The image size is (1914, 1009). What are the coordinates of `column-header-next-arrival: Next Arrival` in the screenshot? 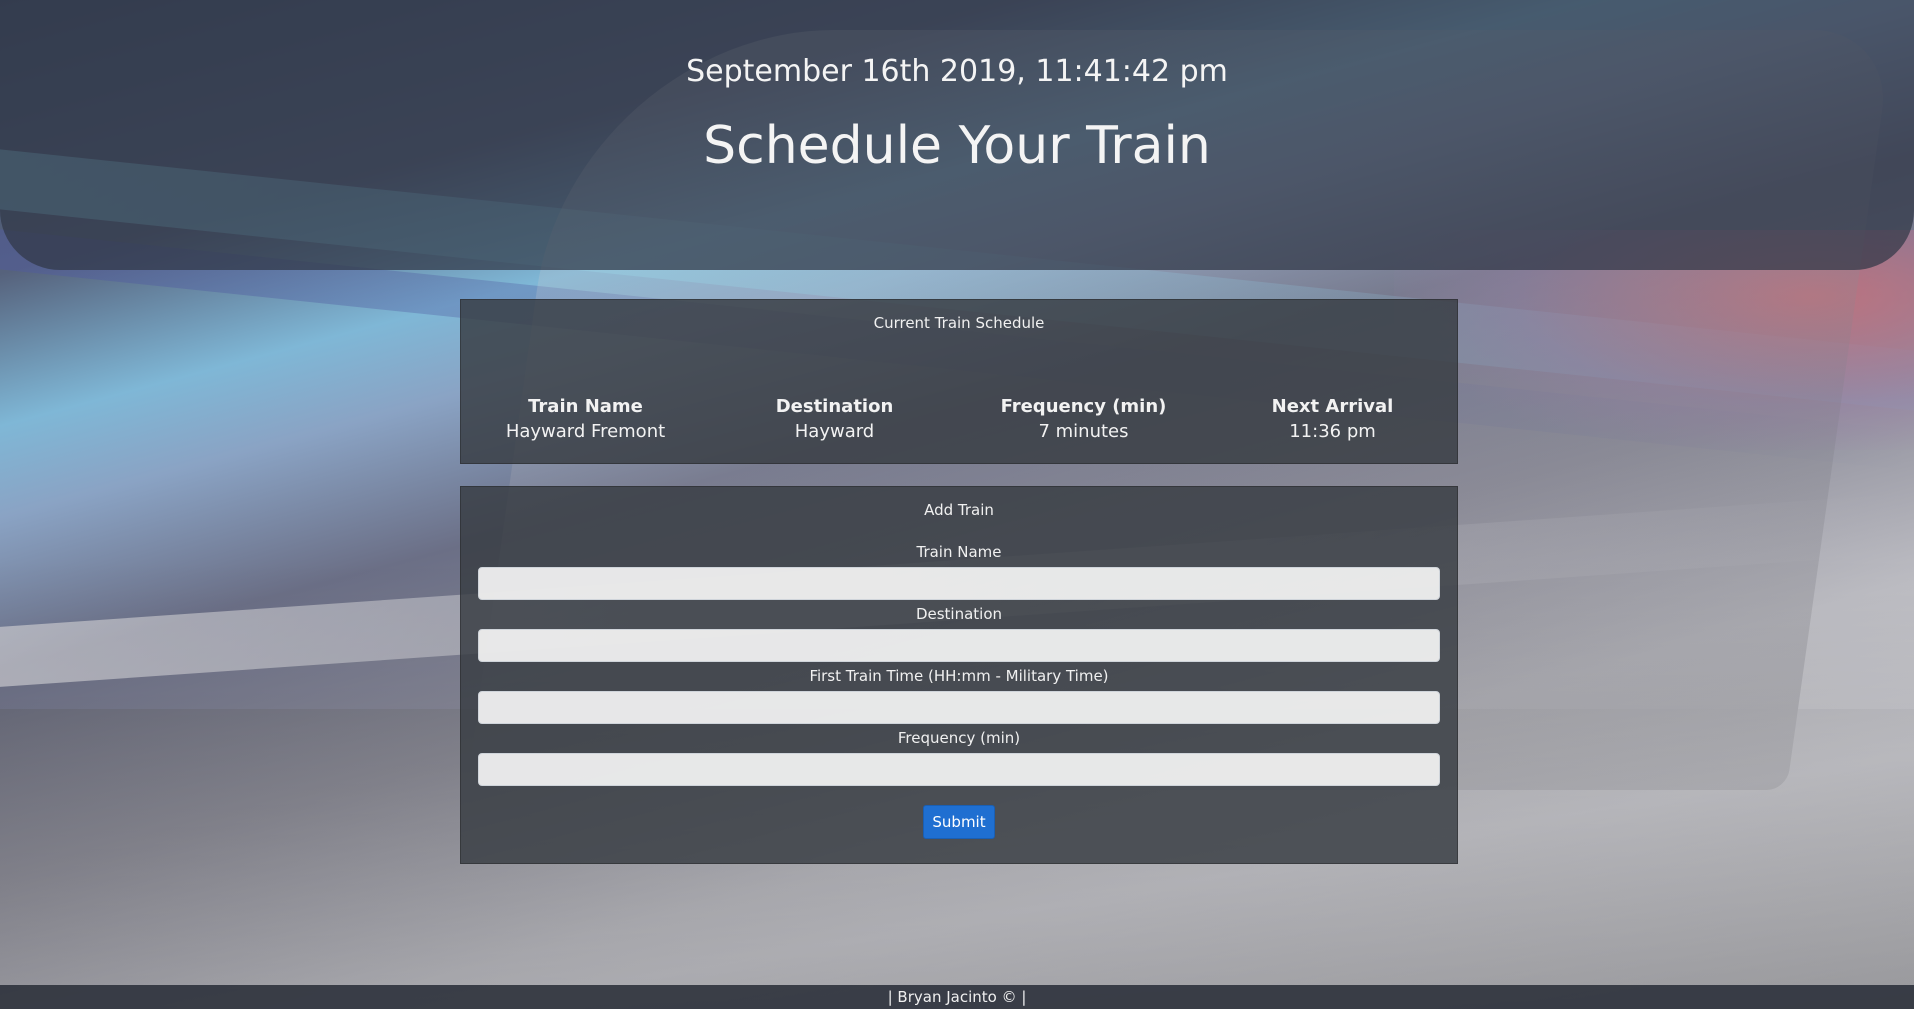 It's located at (1332, 406).